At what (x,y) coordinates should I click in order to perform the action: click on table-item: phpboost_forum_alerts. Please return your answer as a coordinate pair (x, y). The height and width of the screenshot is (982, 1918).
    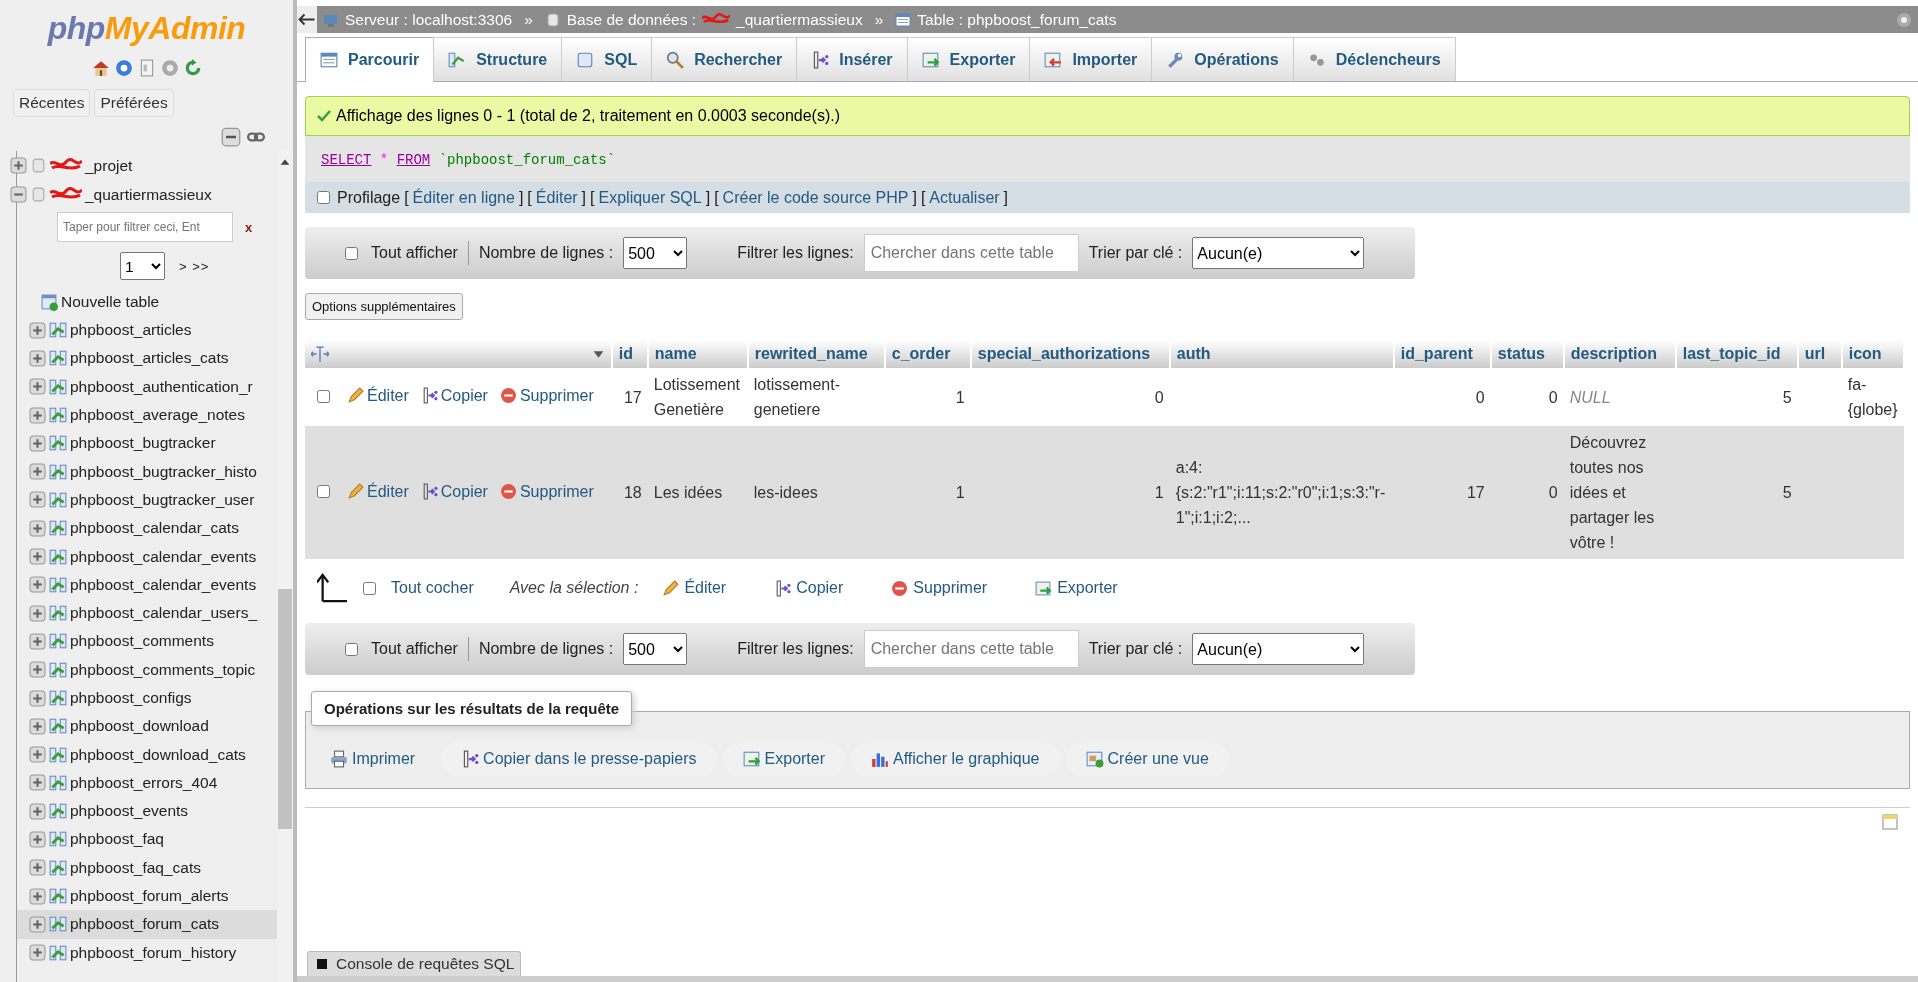
    Looking at the image, I should click on (147, 896).